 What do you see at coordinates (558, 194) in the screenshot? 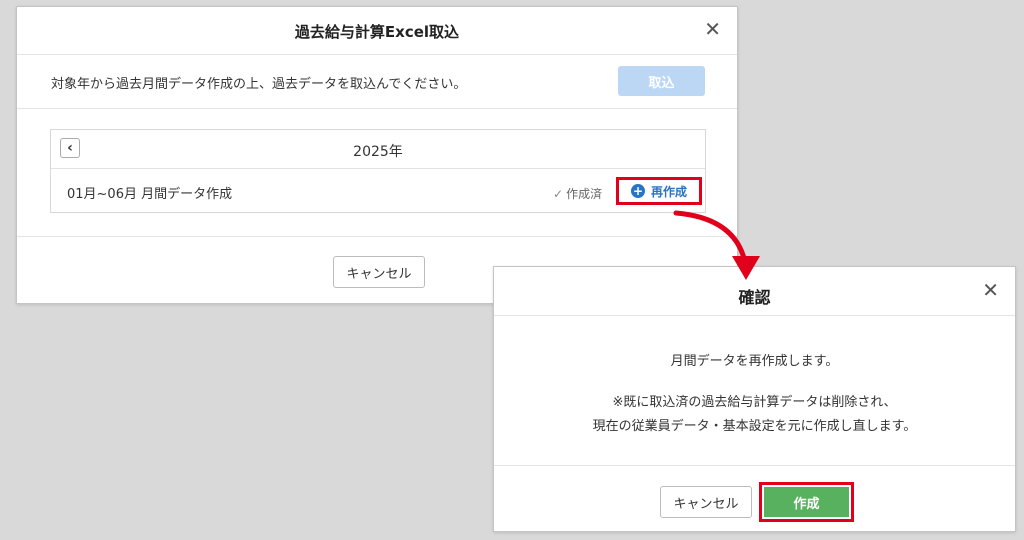
I see `check-icon: ✓` at bounding box center [558, 194].